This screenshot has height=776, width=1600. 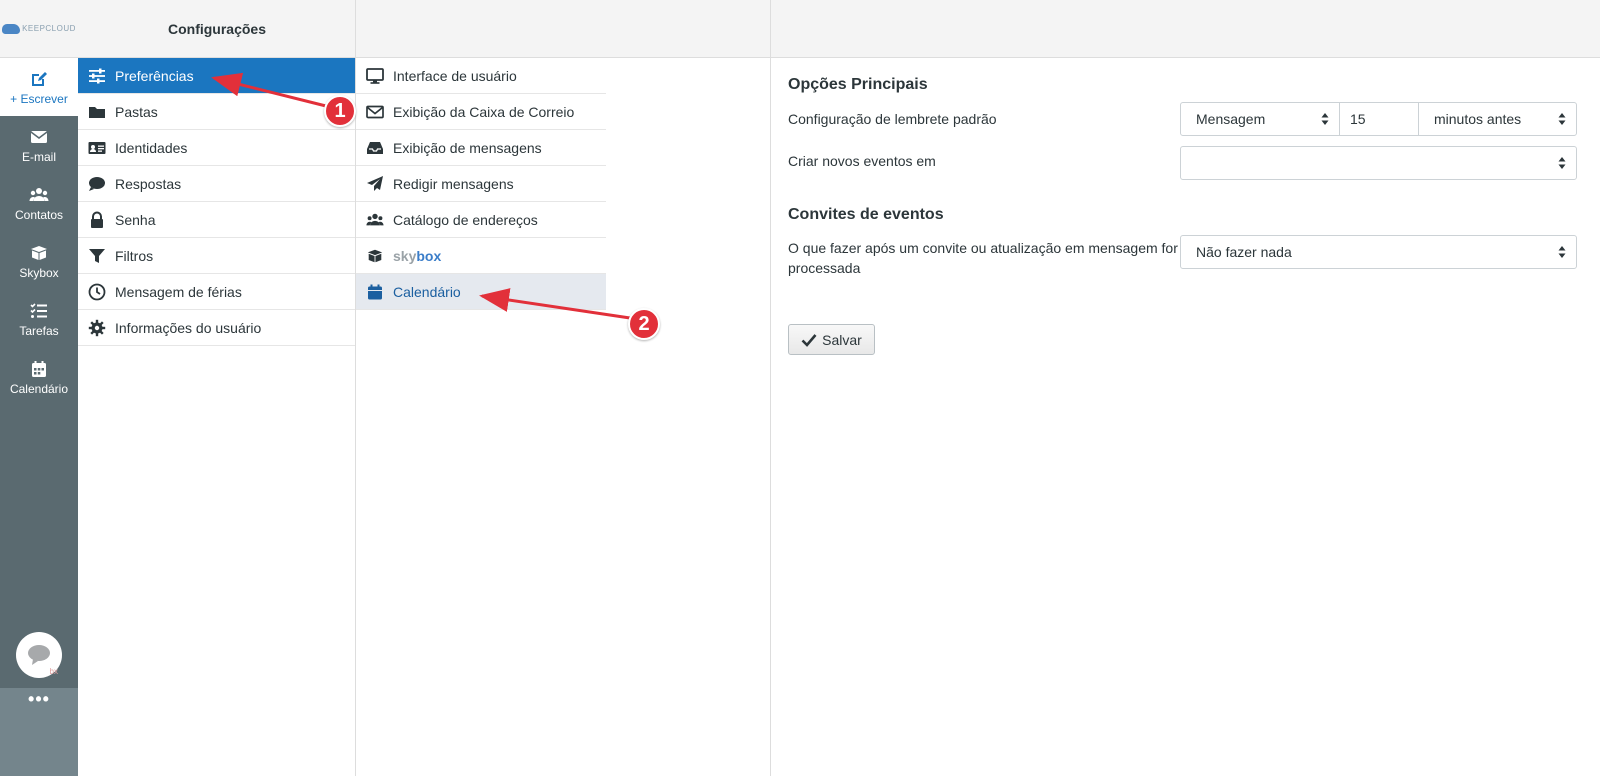 I want to click on check-icon, so click(x=809, y=340).